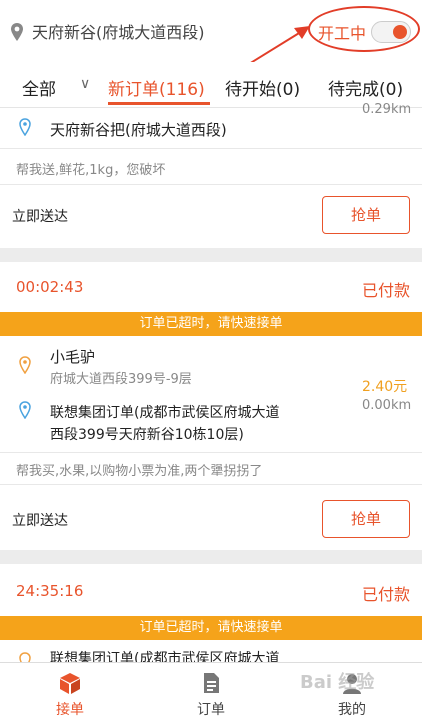  I want to click on distance: 0.29km, so click(387, 109).